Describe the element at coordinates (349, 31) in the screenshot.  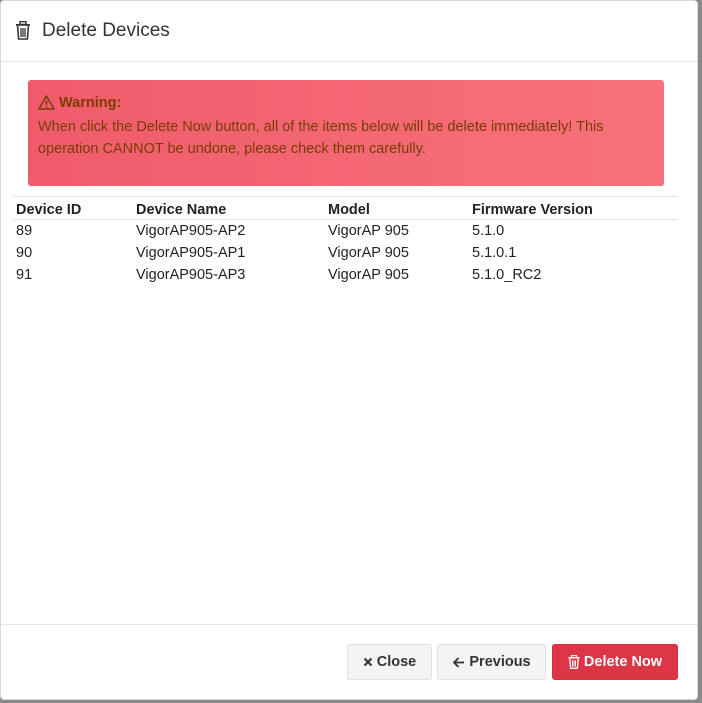
I see `dialog-header: Delete Devices` at that location.